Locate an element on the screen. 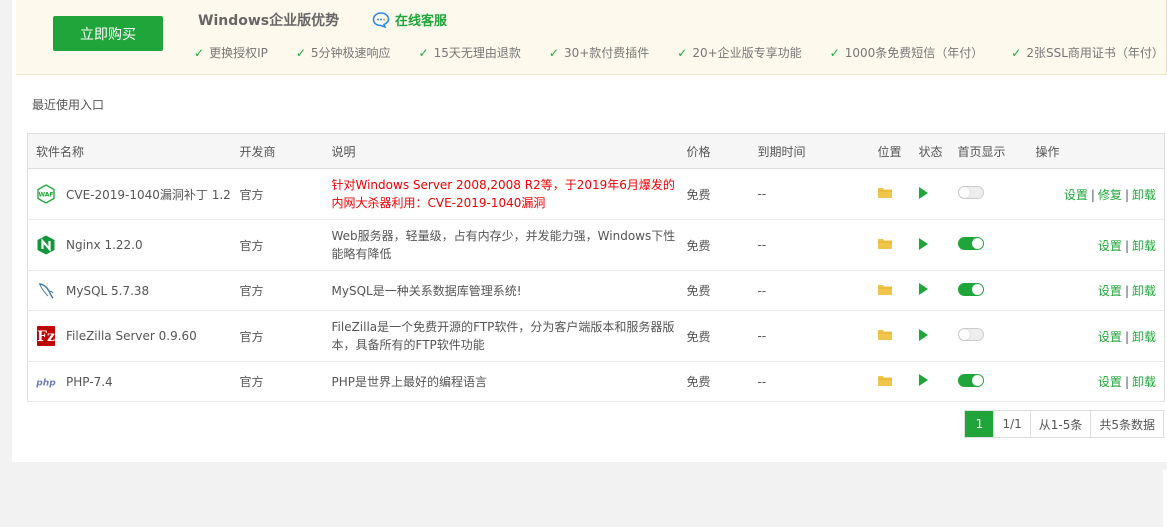 Image resolution: width=1167 pixels, height=527 pixels. name-cell: php PHP-7.4 is located at coordinates (129, 381).